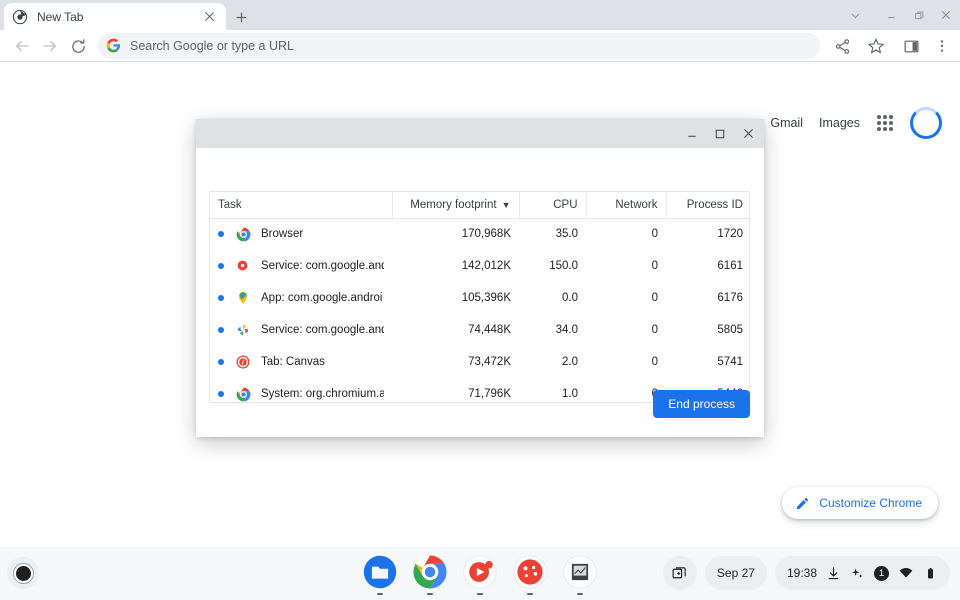 Image resolution: width=960 pixels, height=600 pixels. Describe the element at coordinates (479, 362) in the screenshot. I see `table-row: Tab: Canvas 73,472K 2.0 0 5741` at that location.